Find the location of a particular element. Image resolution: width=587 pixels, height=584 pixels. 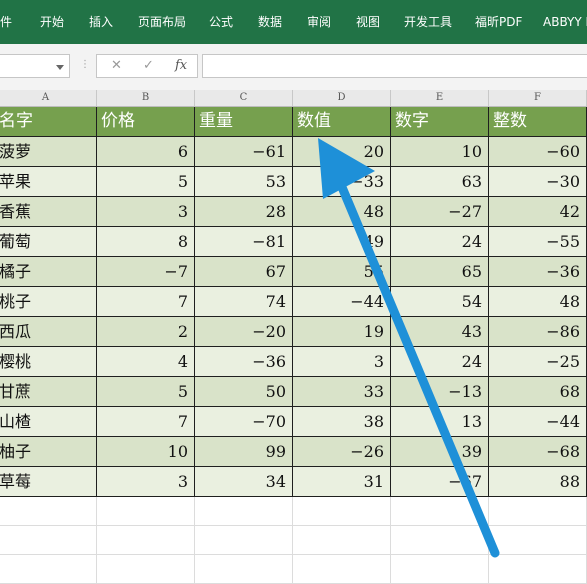

number-cell: 50 is located at coordinates (244, 392).